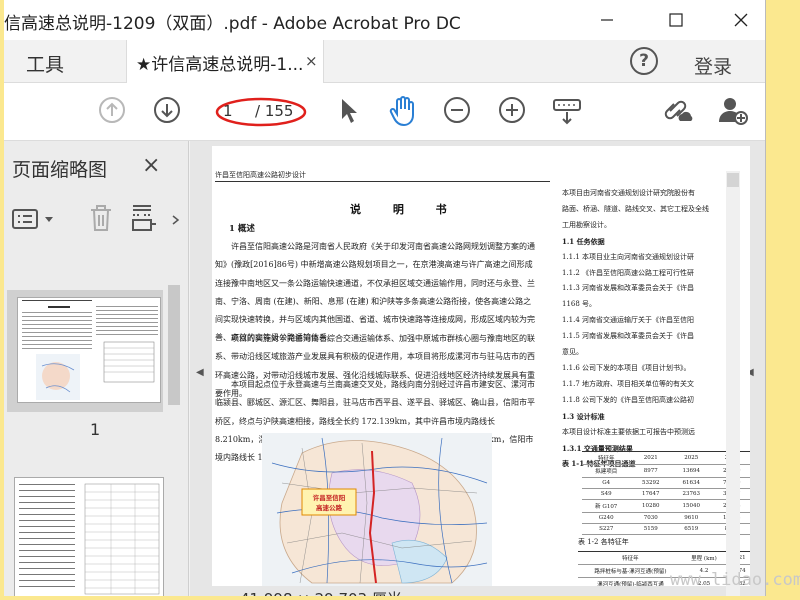  I want to click on document-scroll-thumb, so click(733, 180).